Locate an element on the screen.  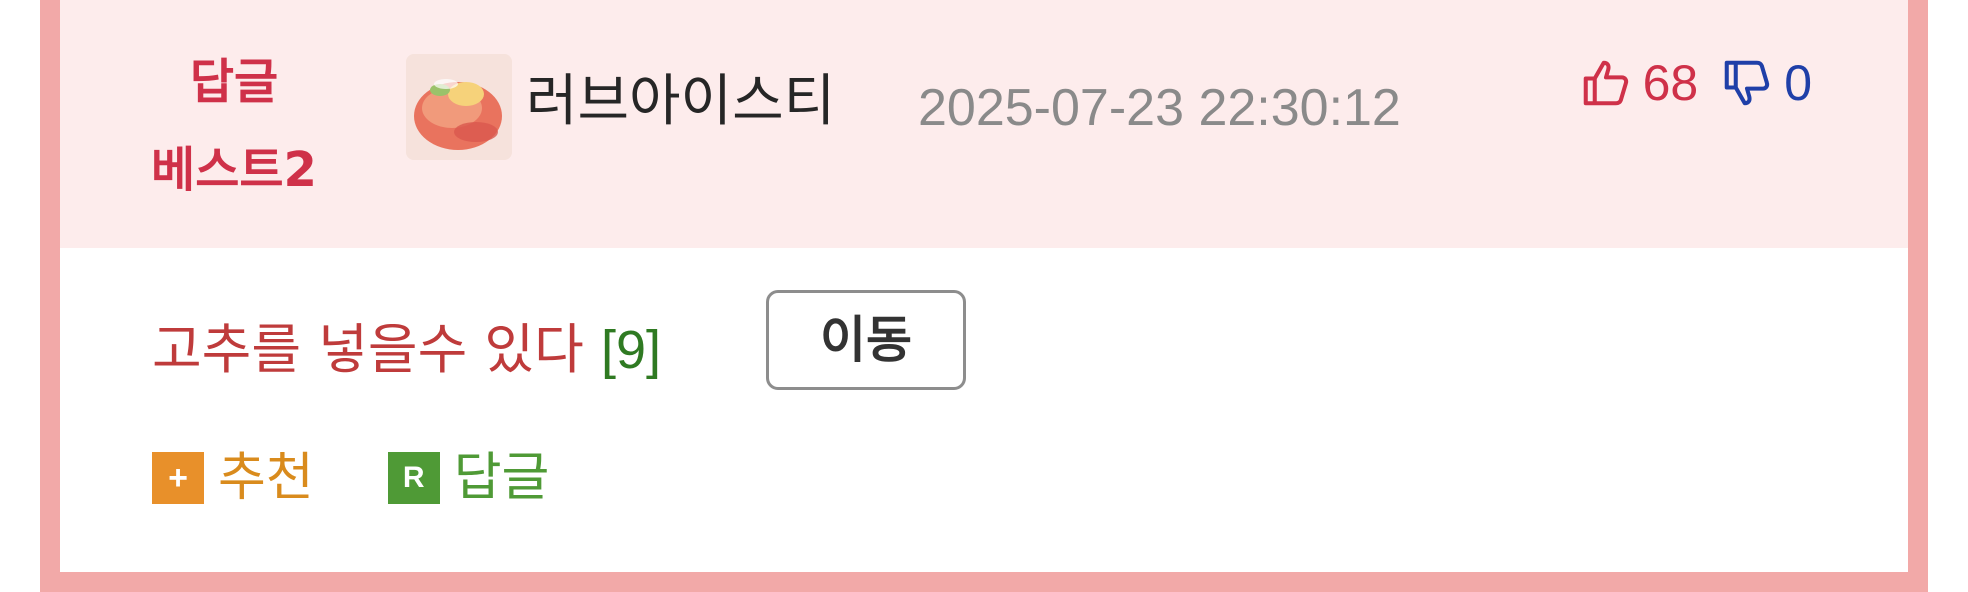
thumbs-up-icon is located at coordinates (1606, 83).